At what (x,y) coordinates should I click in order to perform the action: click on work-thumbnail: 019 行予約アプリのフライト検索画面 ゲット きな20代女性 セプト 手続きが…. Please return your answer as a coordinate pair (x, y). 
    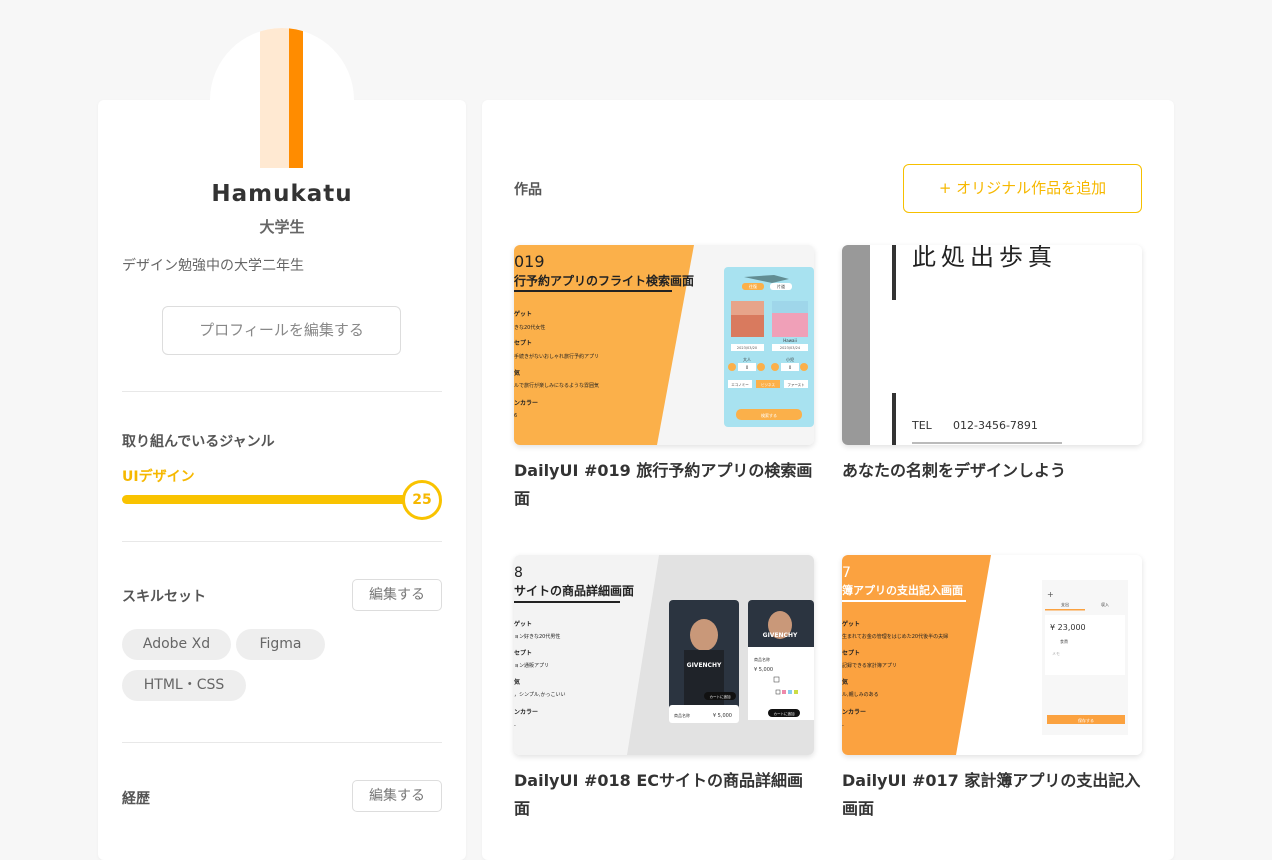
    Looking at the image, I should click on (664, 345).